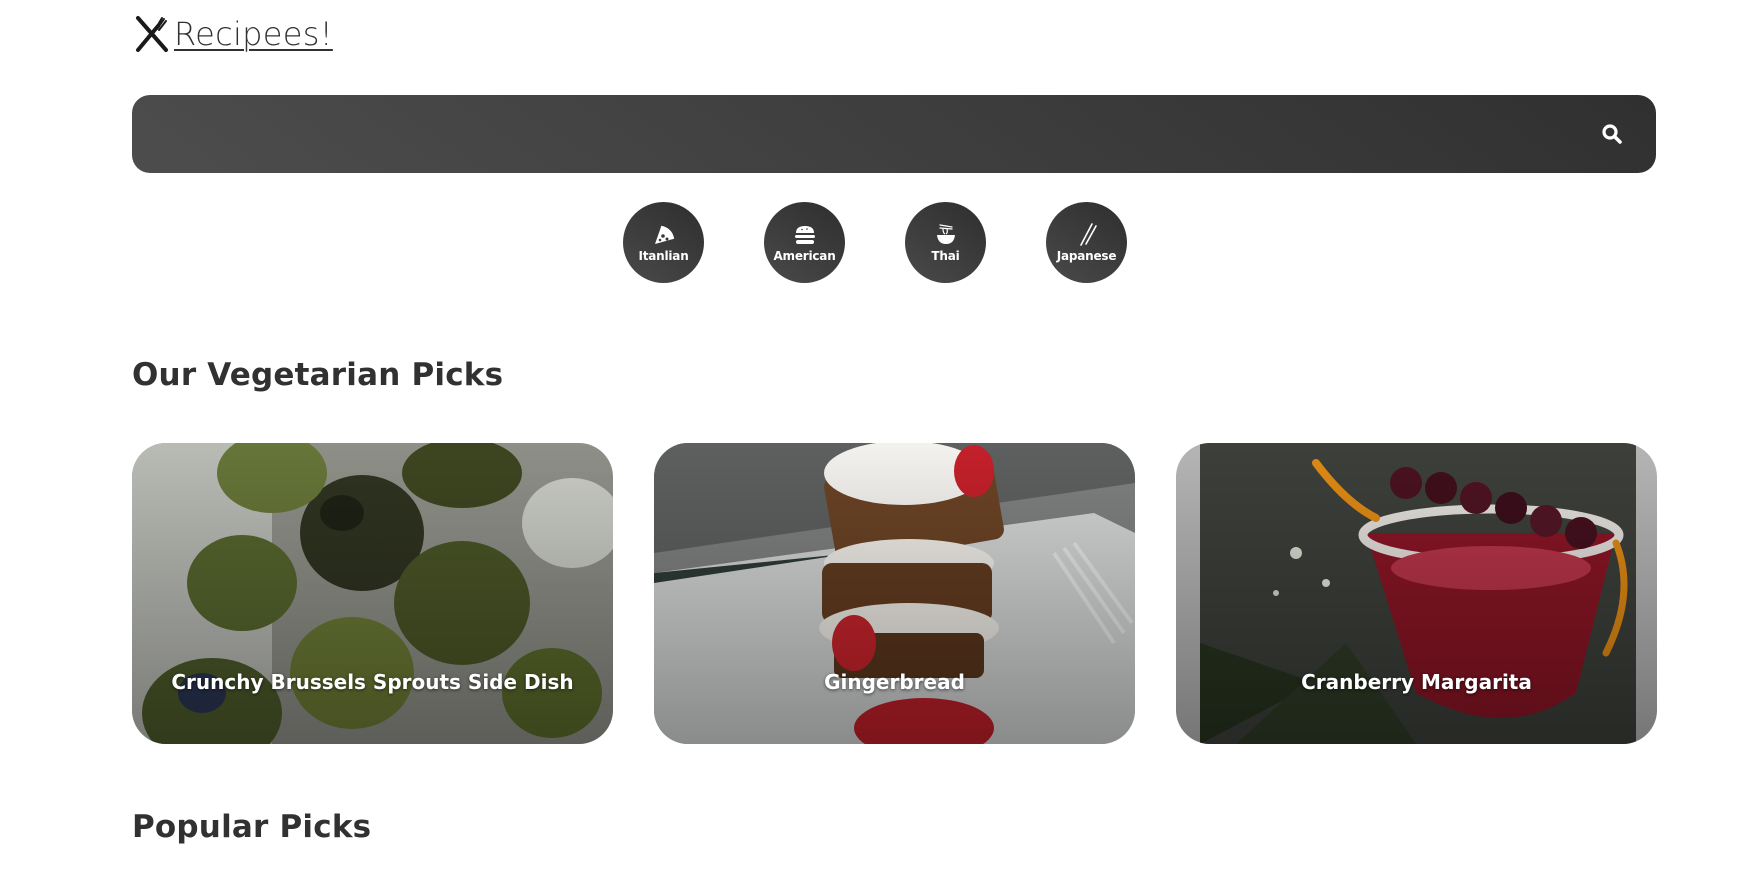 The image size is (1757, 888). What do you see at coordinates (1088, 234) in the screenshot?
I see `chopsticks-icon` at bounding box center [1088, 234].